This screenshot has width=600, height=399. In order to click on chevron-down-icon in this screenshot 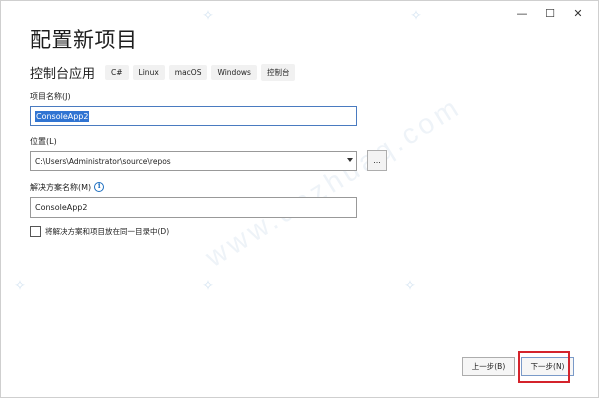, I will do `click(350, 160)`.